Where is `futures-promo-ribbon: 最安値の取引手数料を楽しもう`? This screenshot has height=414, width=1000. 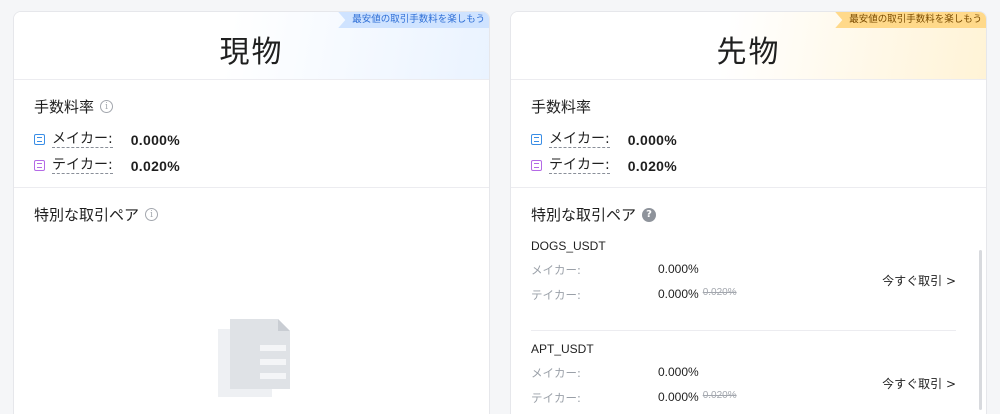 futures-promo-ribbon: 最安値の取引手数料を楽しもう is located at coordinates (910, 20).